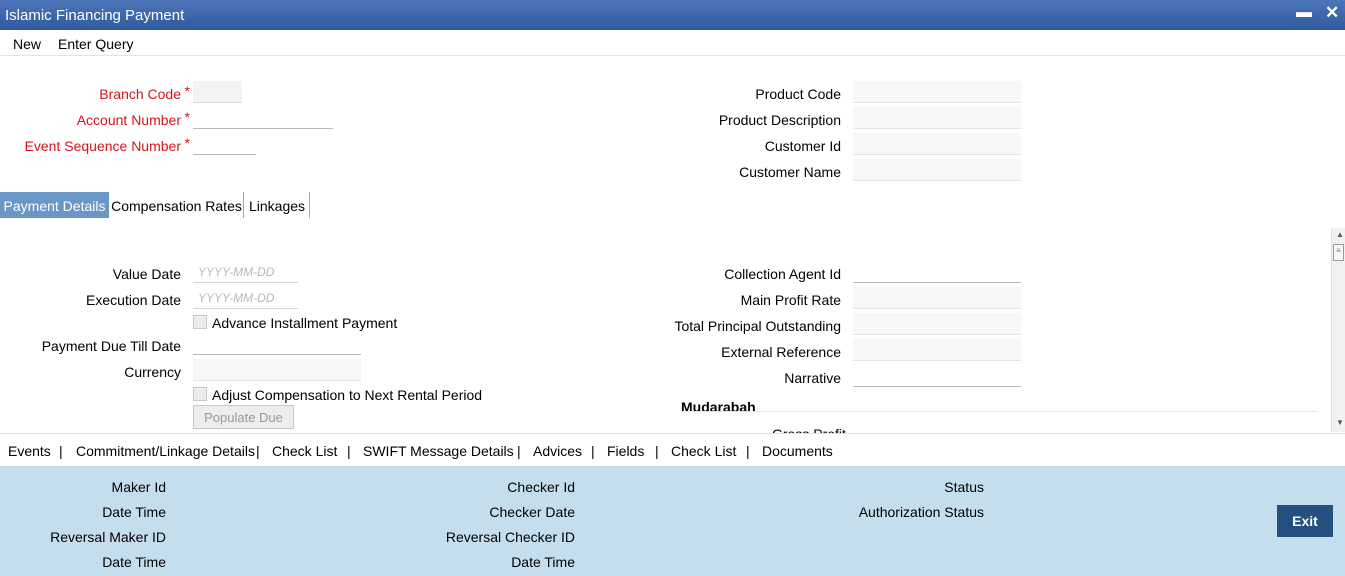  What do you see at coordinates (703, 451) in the screenshot?
I see `check-list-link-2: Check List` at bounding box center [703, 451].